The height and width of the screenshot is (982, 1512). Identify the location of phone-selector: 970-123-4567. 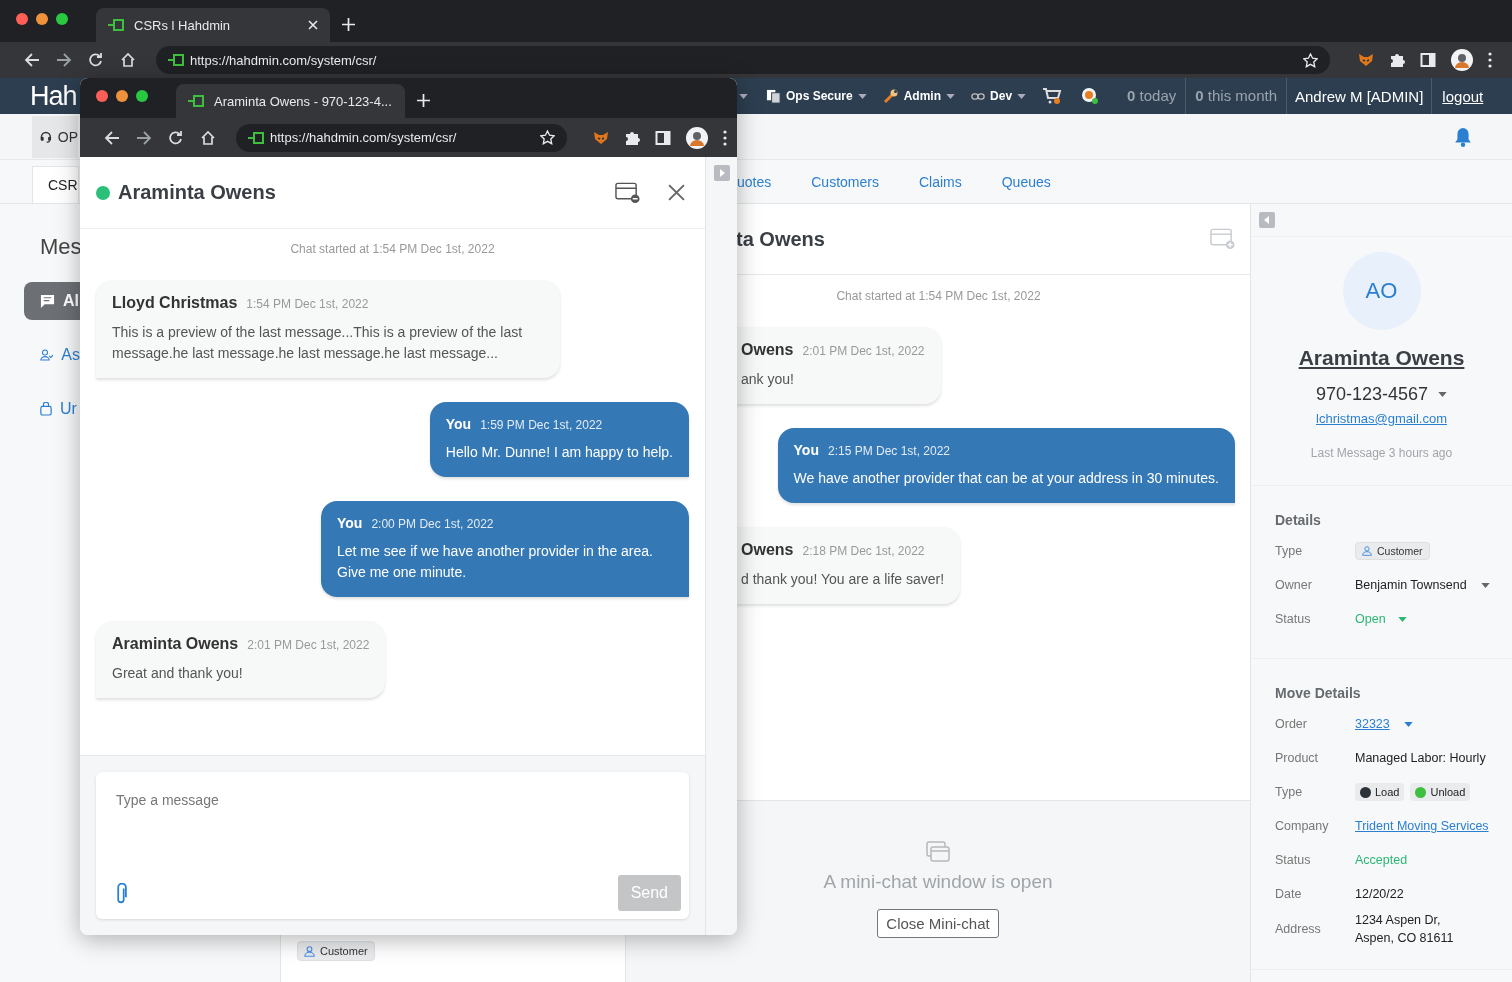
(1381, 394).